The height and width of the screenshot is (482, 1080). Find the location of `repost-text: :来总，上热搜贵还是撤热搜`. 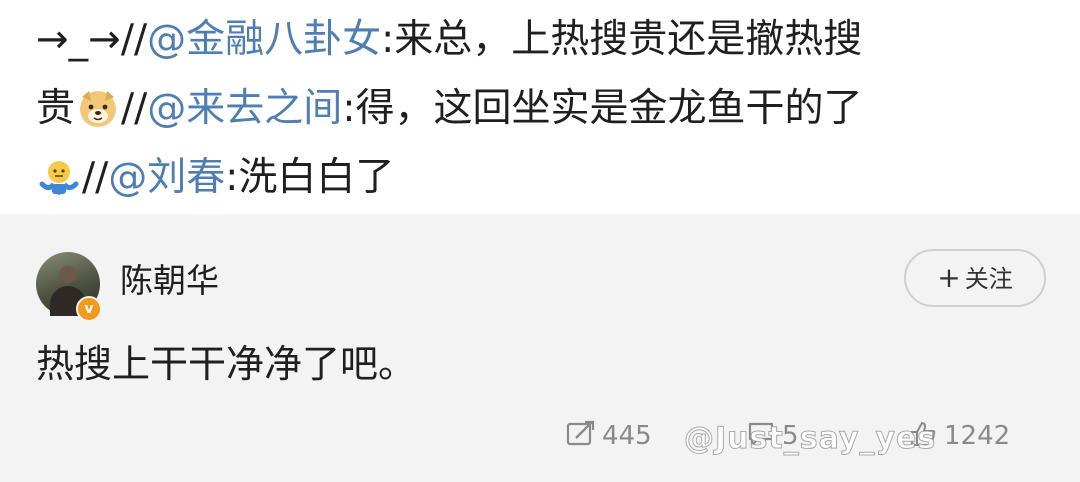

repost-text: :来总，上热搜贵还是撤热搜 is located at coordinates (622, 39).